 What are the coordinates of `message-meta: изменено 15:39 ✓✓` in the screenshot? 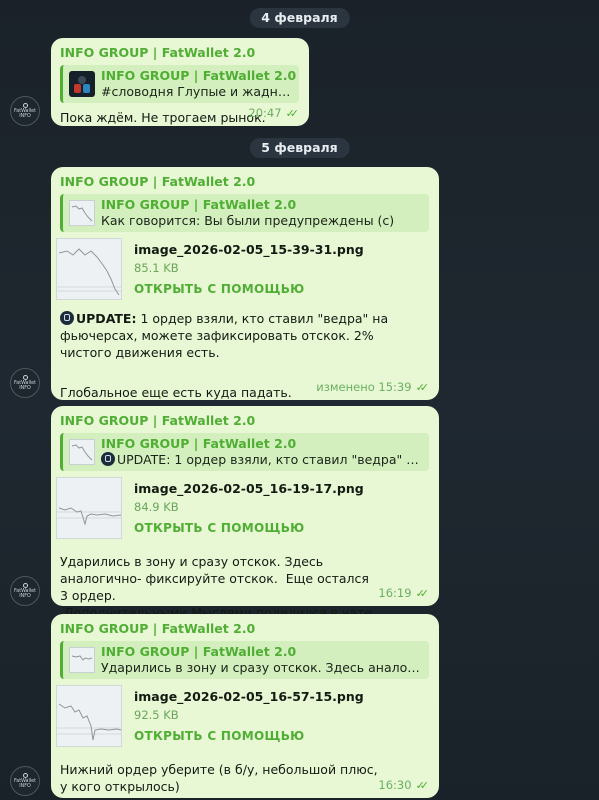 It's located at (372, 387).